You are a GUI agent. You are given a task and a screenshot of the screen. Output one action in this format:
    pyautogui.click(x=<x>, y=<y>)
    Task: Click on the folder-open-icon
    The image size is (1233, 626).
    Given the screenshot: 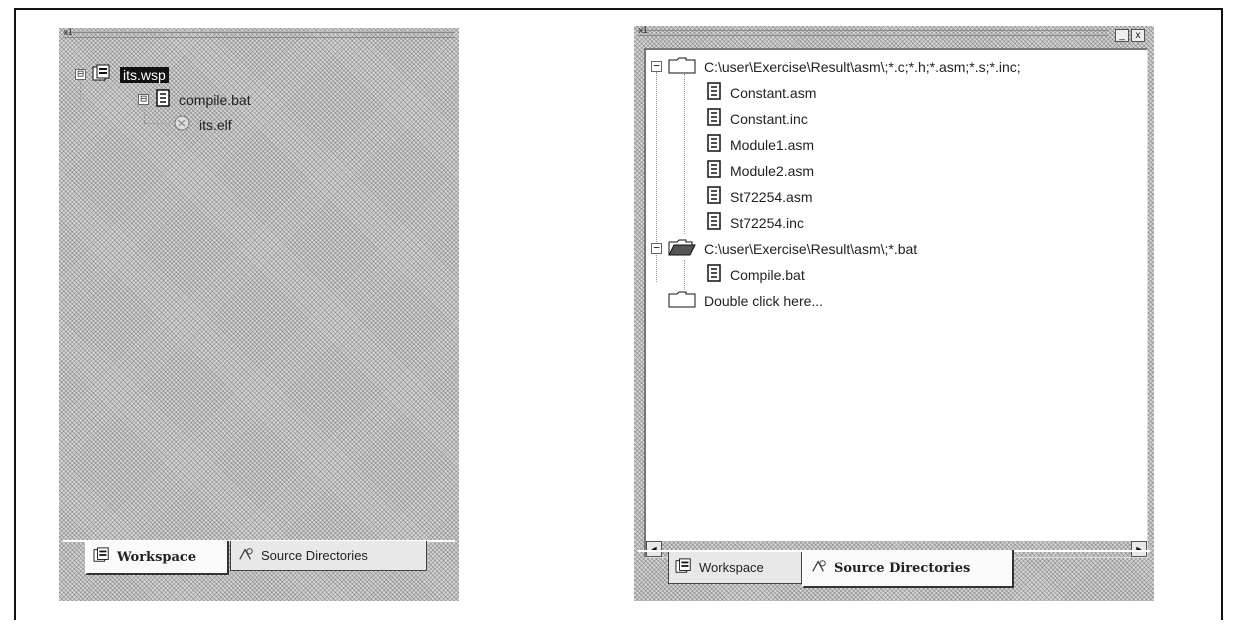 What is the action you would take?
    pyautogui.click(x=682, y=248)
    